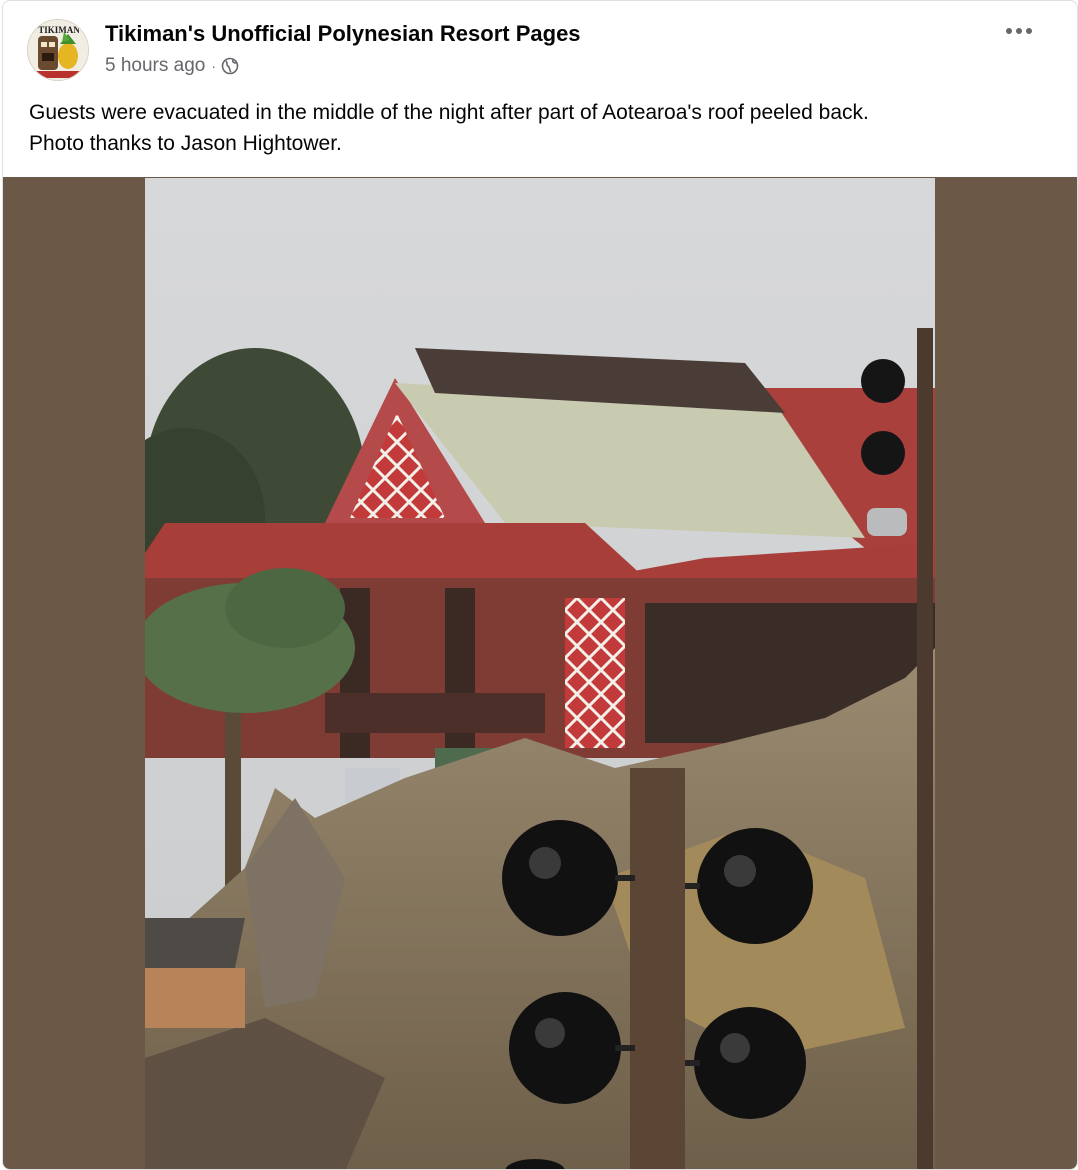 The height and width of the screenshot is (1170, 1078). I want to click on post-timestamp: 5 hours ago, so click(155, 66).